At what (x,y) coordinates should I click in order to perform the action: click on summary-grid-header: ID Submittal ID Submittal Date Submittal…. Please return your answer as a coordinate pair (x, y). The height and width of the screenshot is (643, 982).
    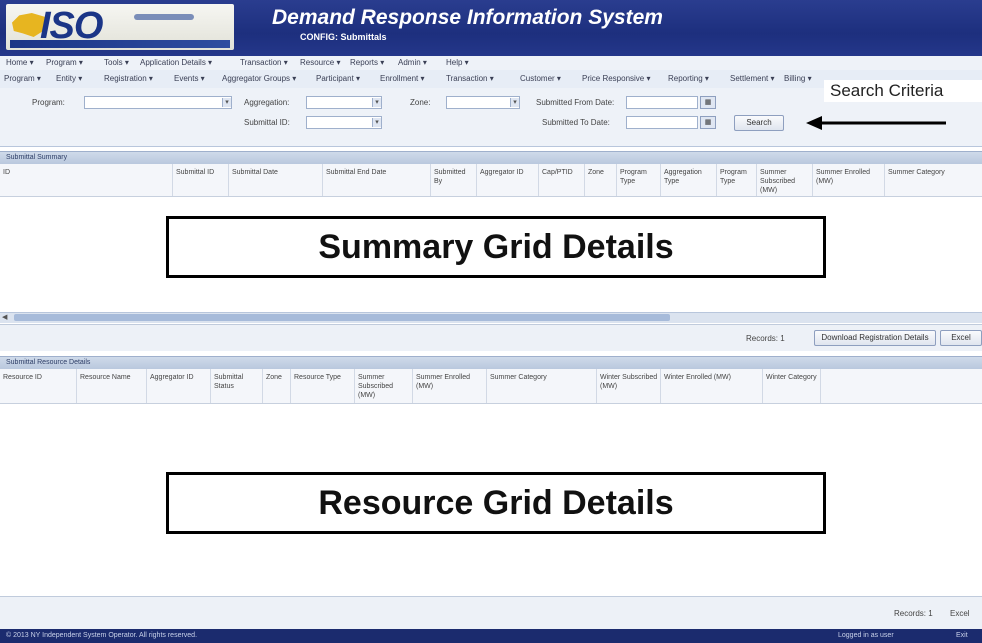
    Looking at the image, I should click on (491, 180).